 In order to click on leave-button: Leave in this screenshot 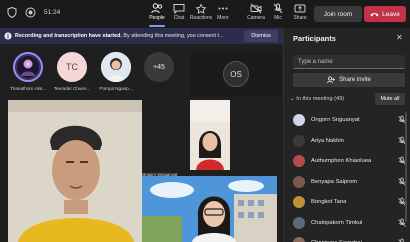, I will do `click(385, 14)`.